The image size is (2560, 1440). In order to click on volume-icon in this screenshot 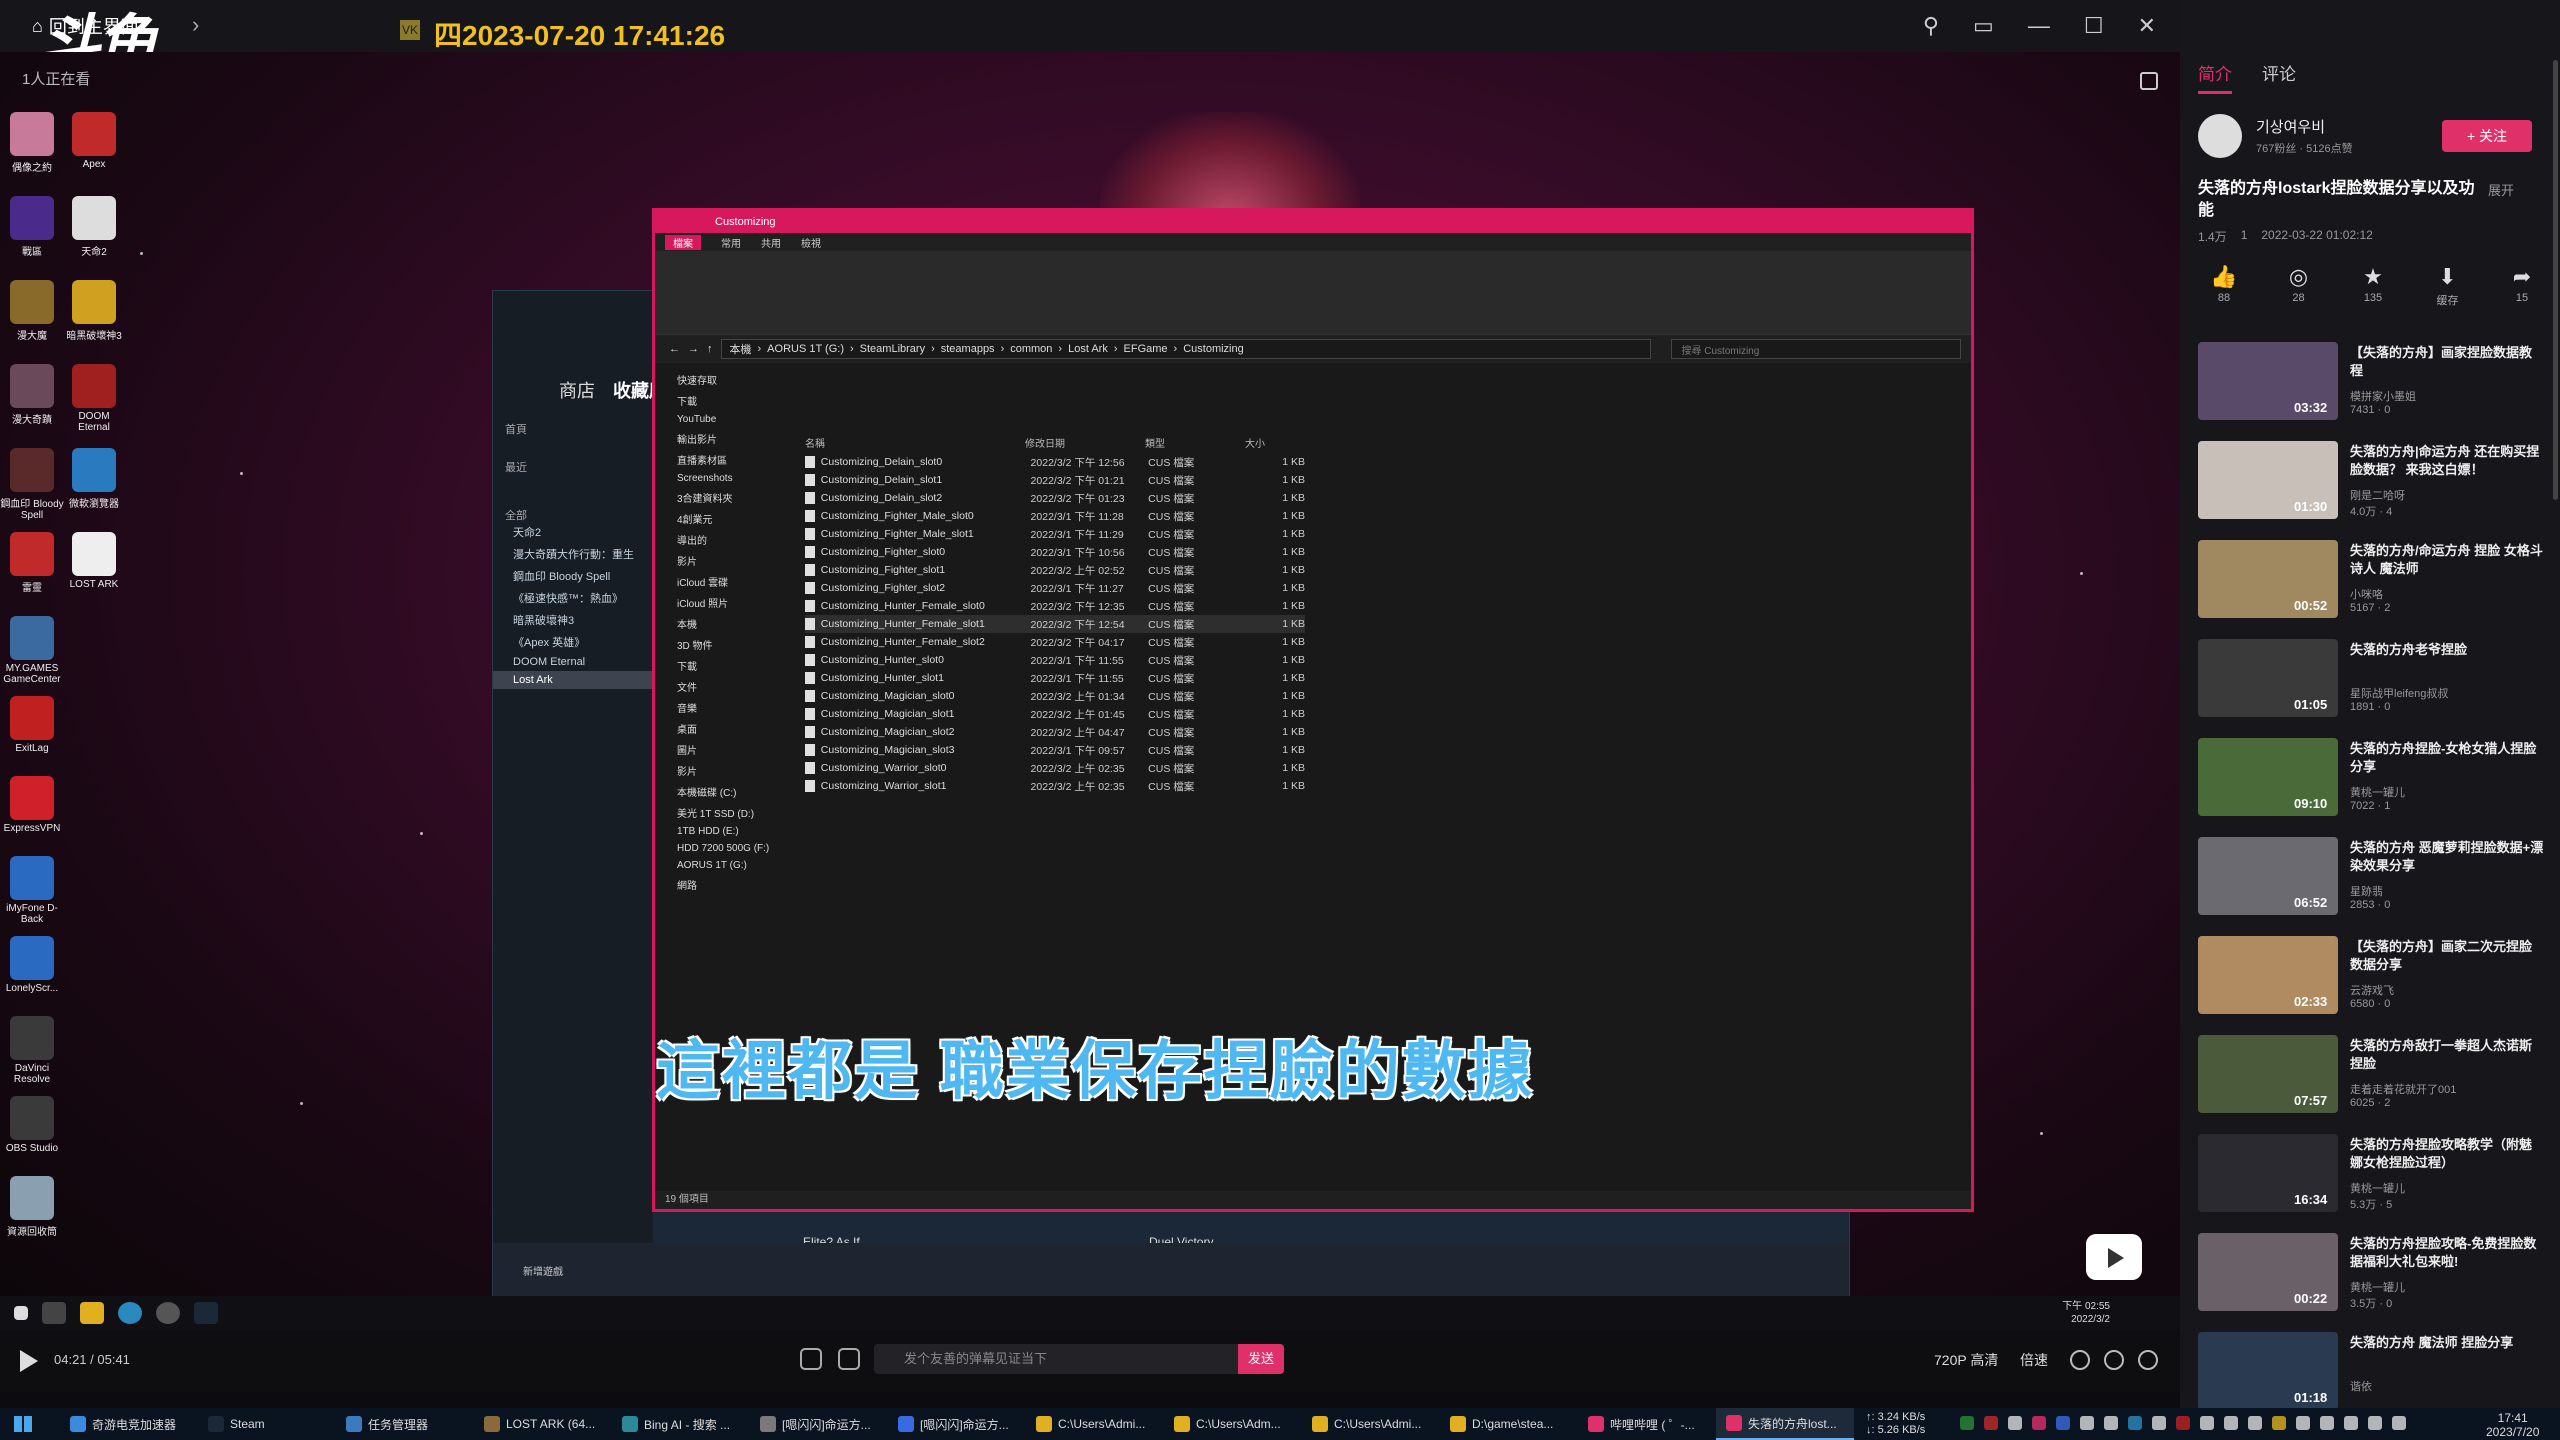, I will do `click(2080, 1360)`.